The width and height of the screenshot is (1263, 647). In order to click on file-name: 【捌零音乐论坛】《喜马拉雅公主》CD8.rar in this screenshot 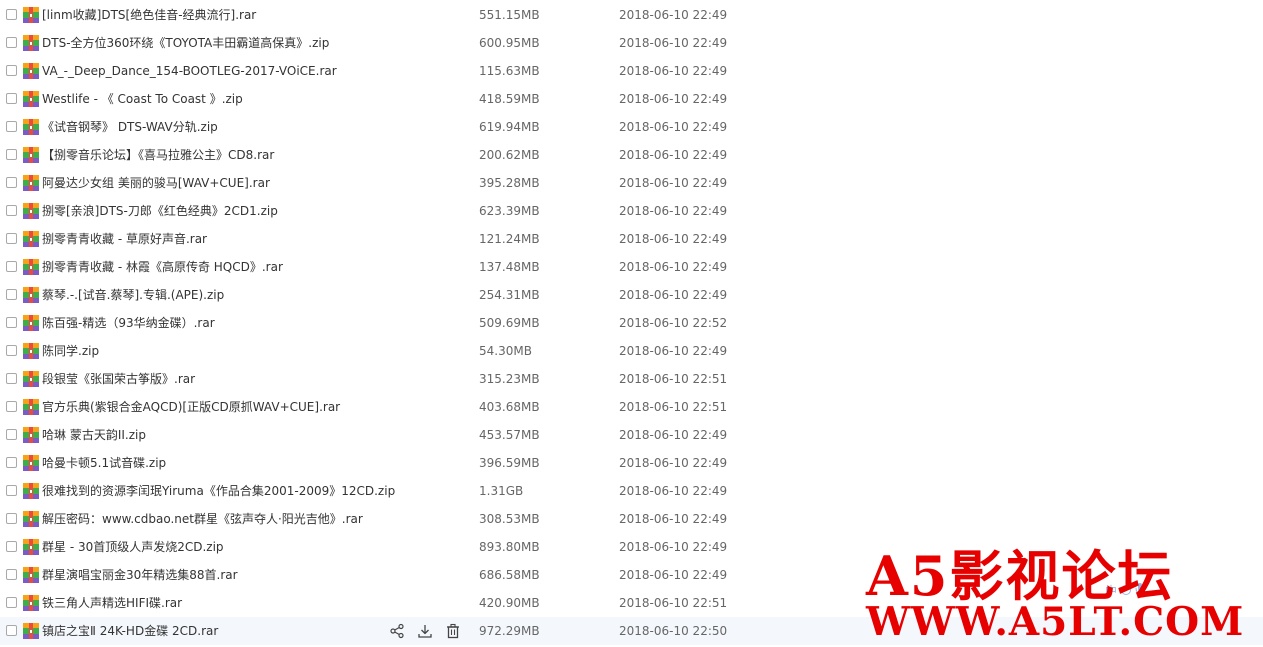, I will do `click(158, 155)`.